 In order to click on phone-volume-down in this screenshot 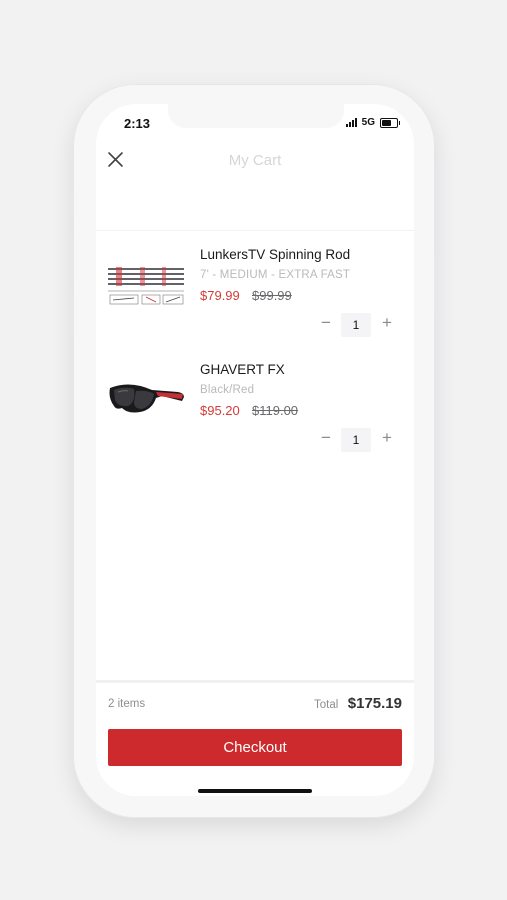, I will do `click(72, 315)`.